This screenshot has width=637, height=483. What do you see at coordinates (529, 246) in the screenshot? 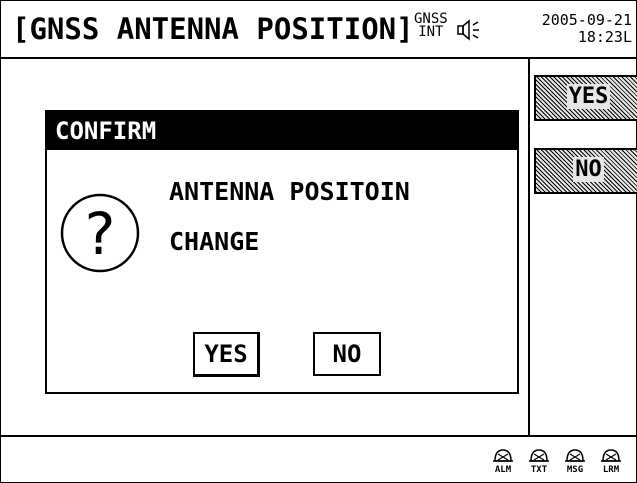
I see `right-panel-divider` at bounding box center [529, 246].